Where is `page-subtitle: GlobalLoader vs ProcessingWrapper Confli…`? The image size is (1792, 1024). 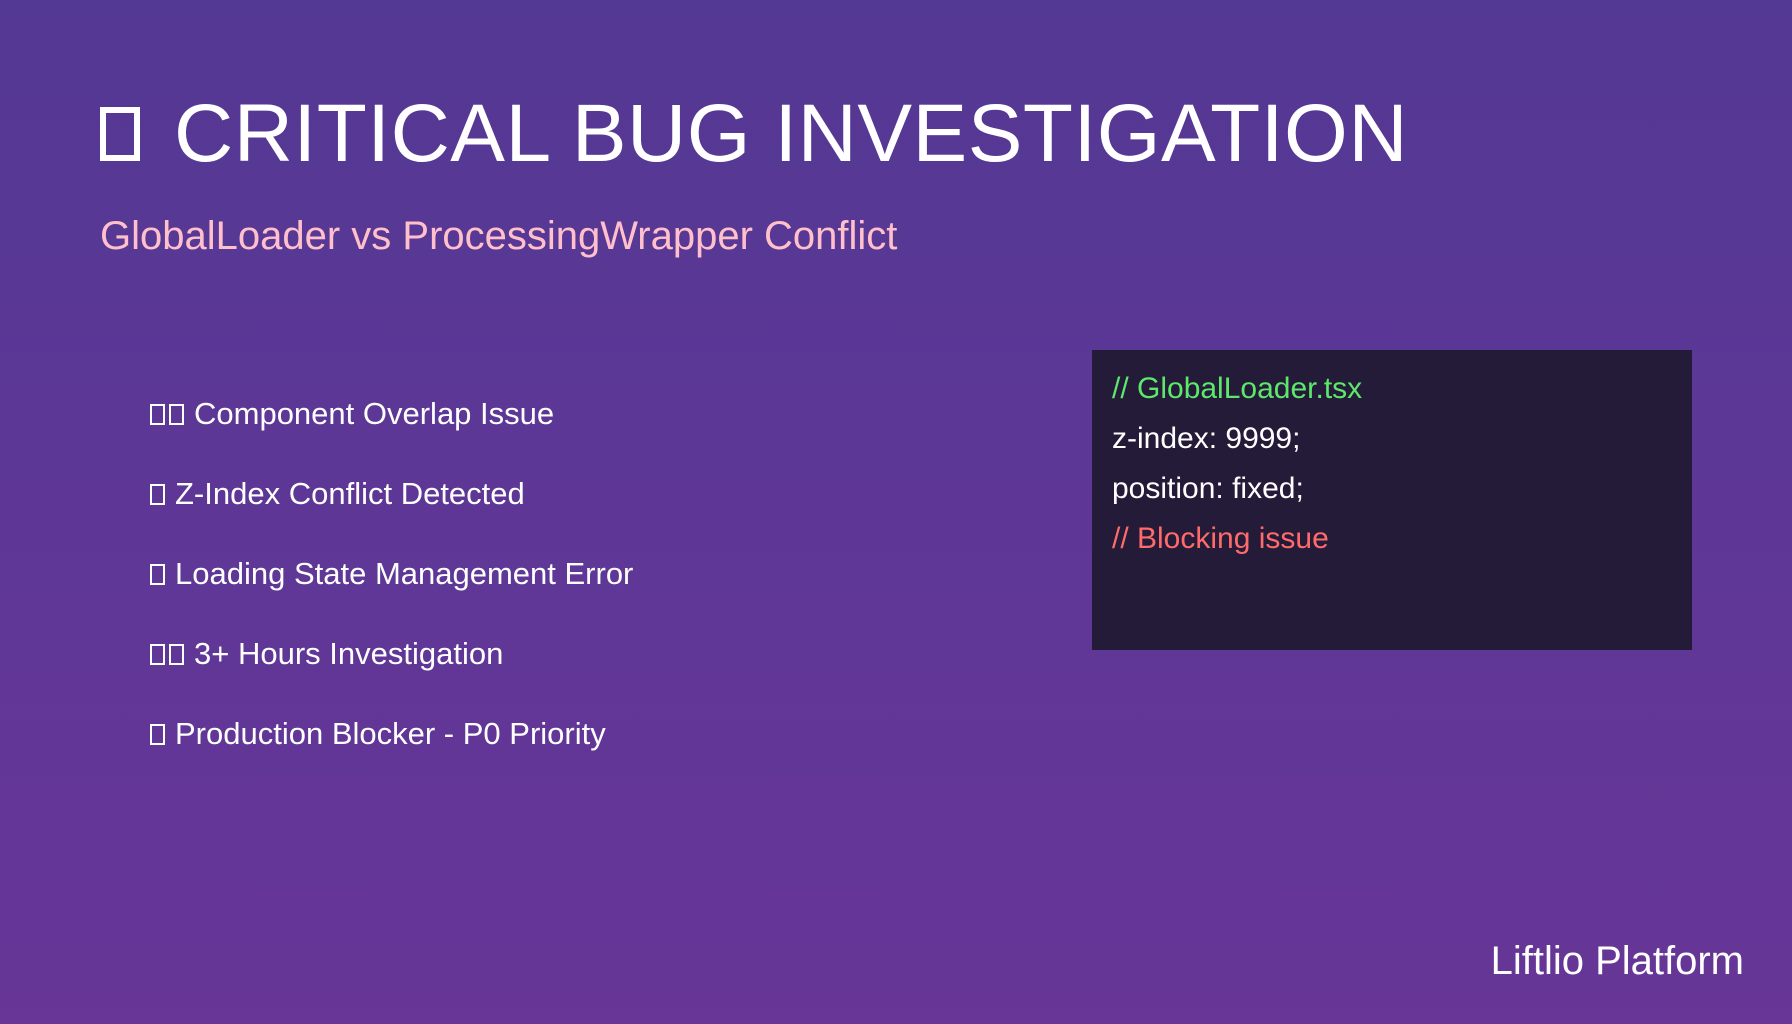
page-subtitle: GlobalLoader vs ProcessingWrapper Confli… is located at coordinates (499, 236).